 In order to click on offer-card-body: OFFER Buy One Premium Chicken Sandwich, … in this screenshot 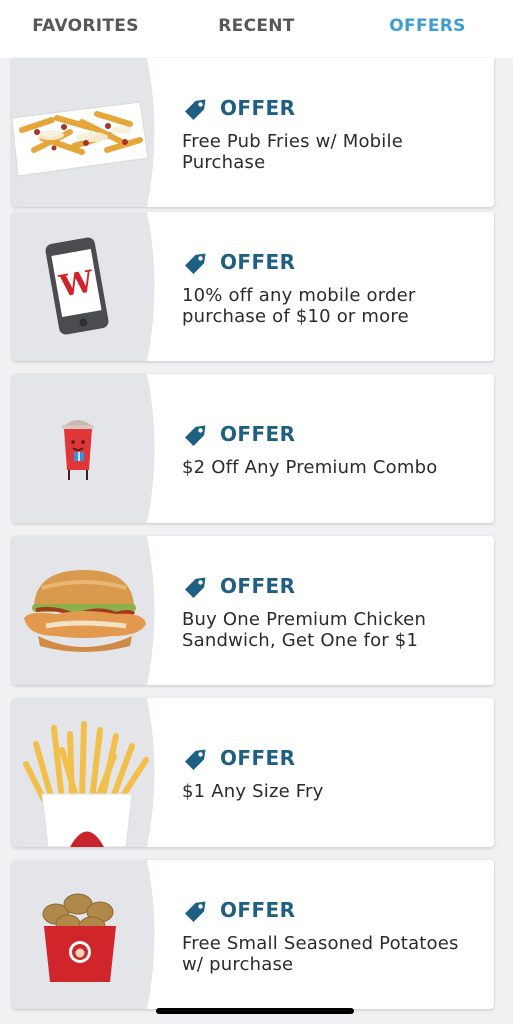, I will do `click(332, 610)`.